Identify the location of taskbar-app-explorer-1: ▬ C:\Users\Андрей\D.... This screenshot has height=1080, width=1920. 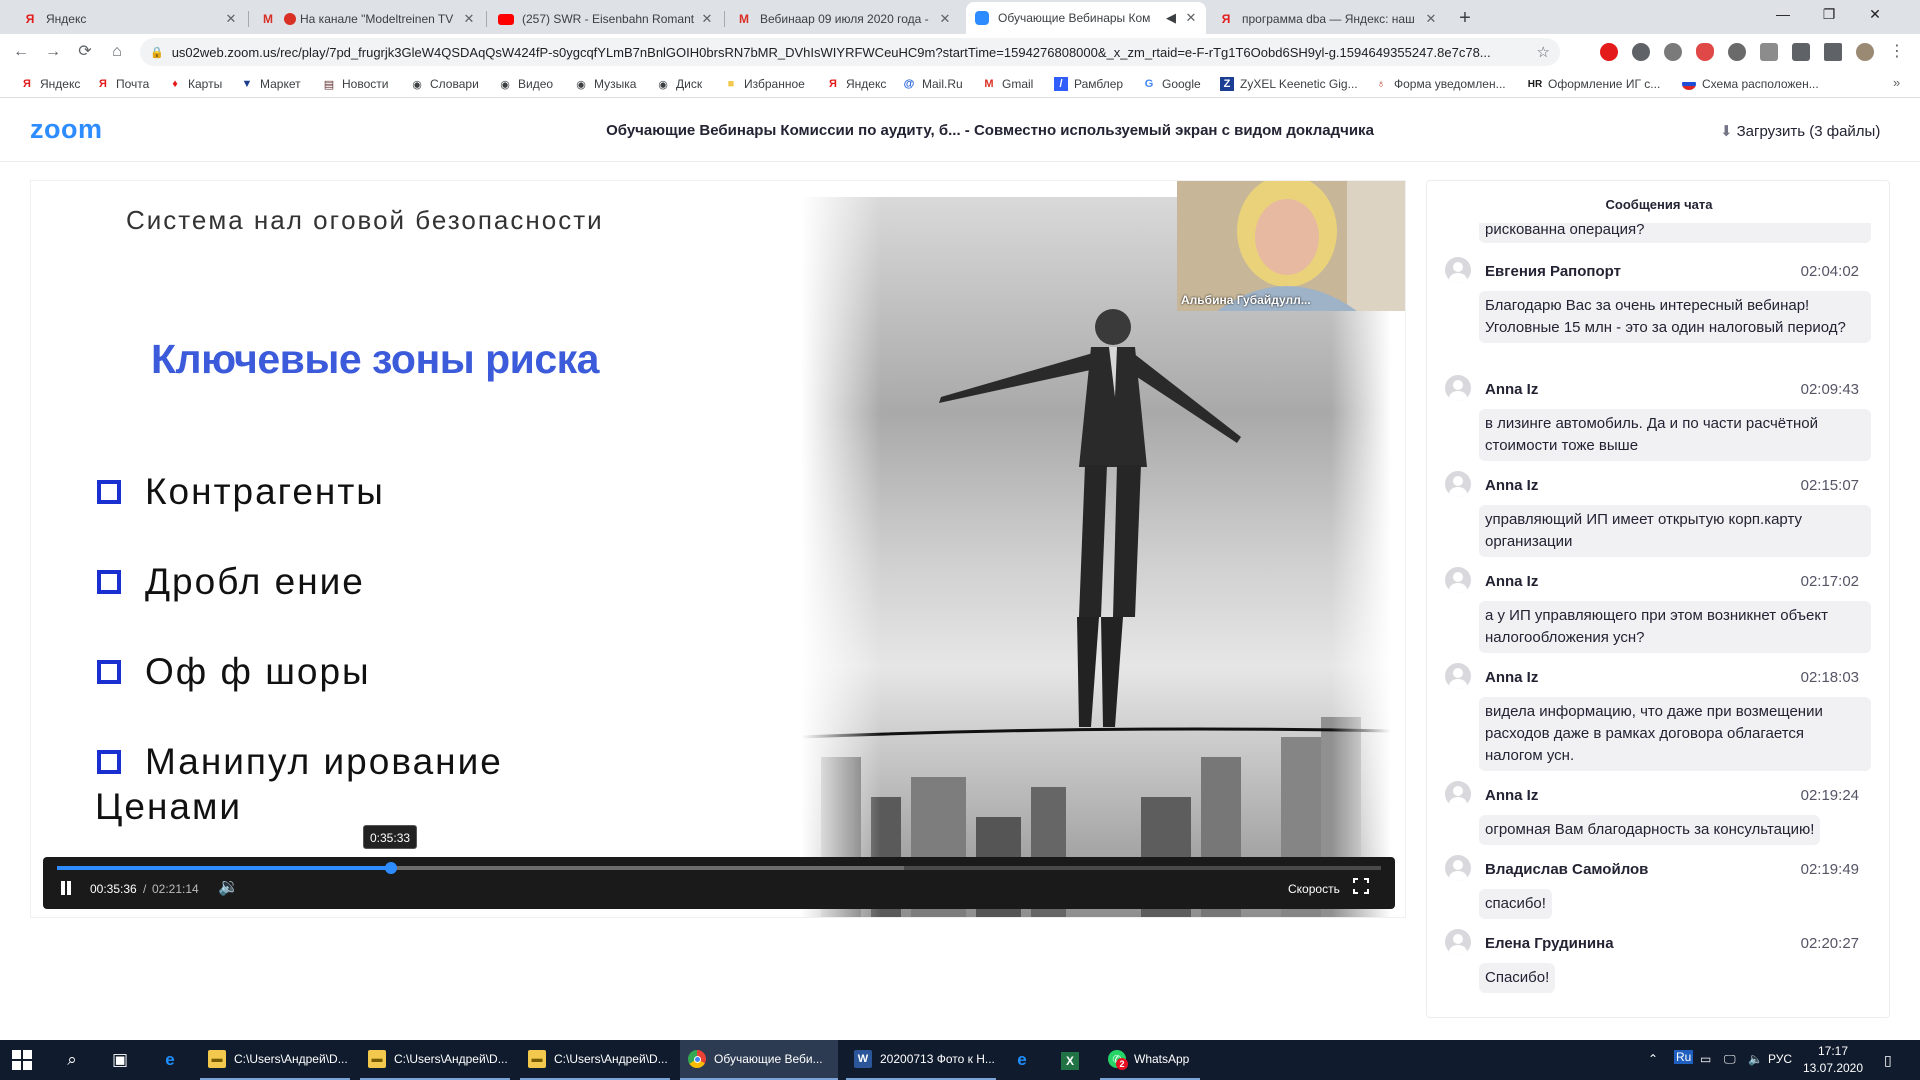
(275, 1060).